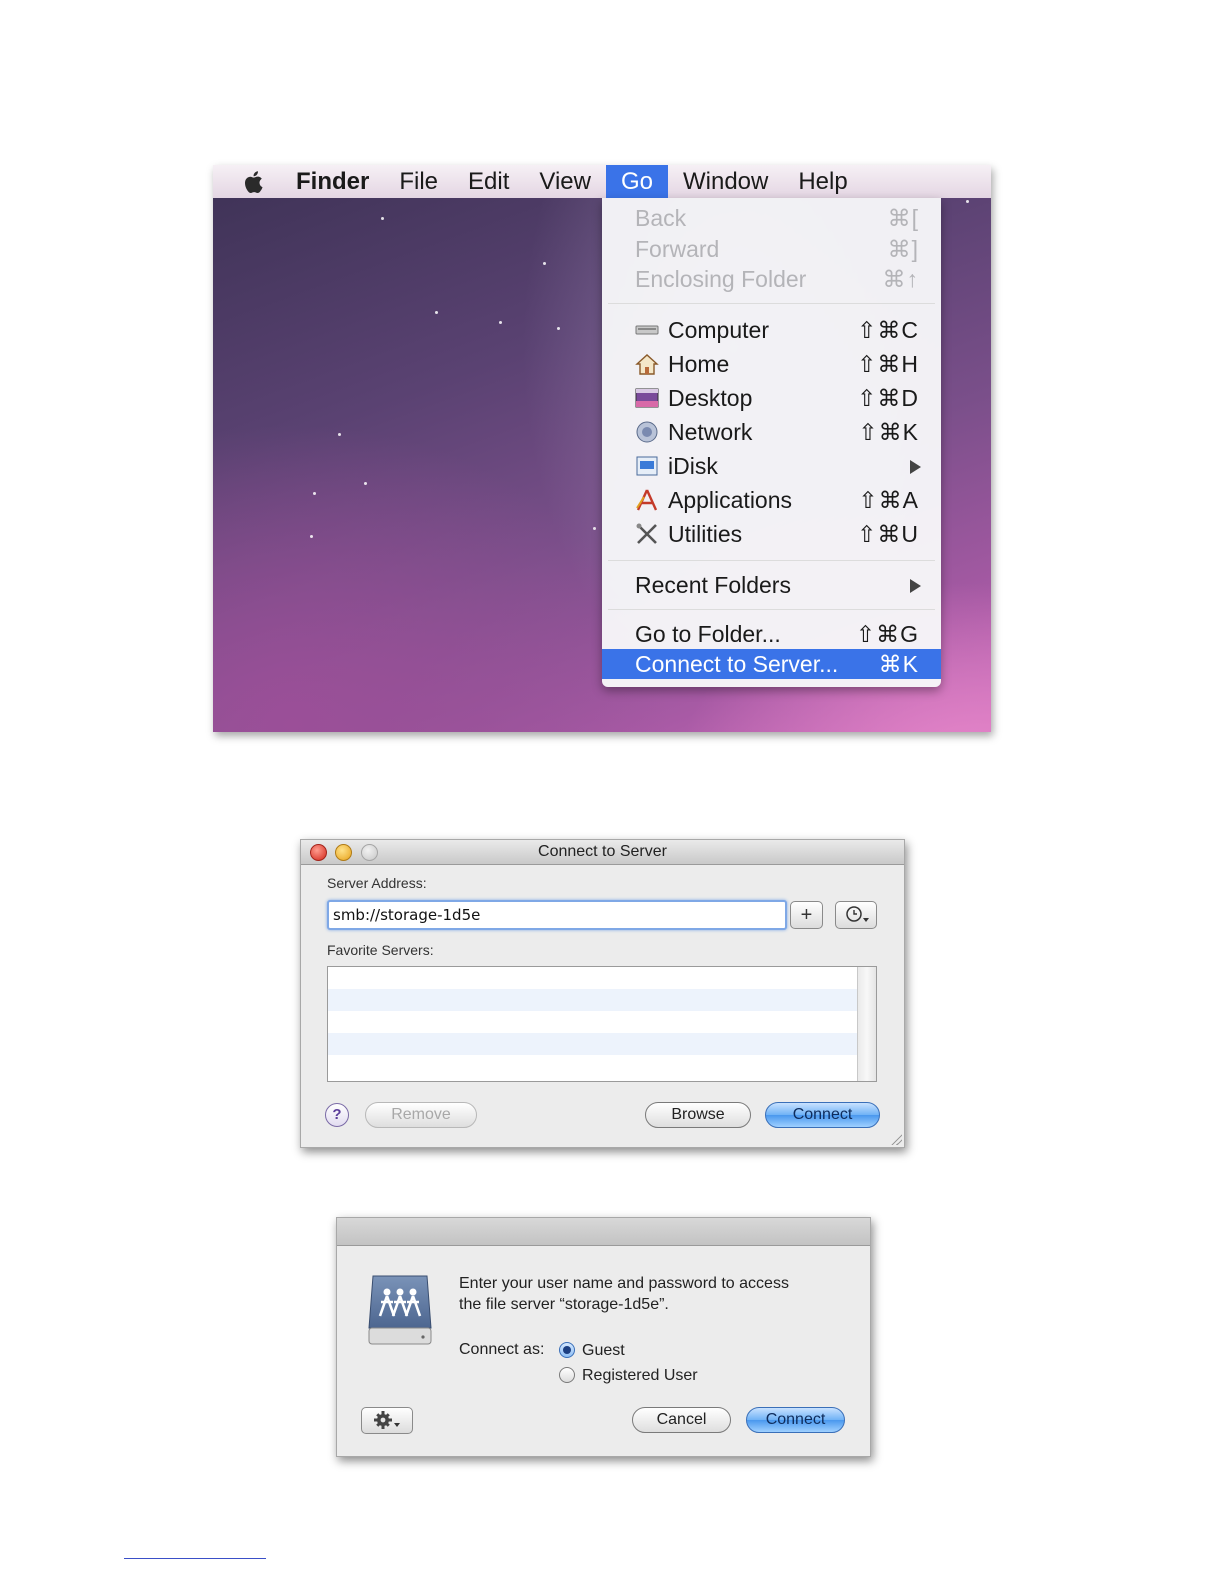  I want to click on menu-item-label: Applications, so click(730, 500).